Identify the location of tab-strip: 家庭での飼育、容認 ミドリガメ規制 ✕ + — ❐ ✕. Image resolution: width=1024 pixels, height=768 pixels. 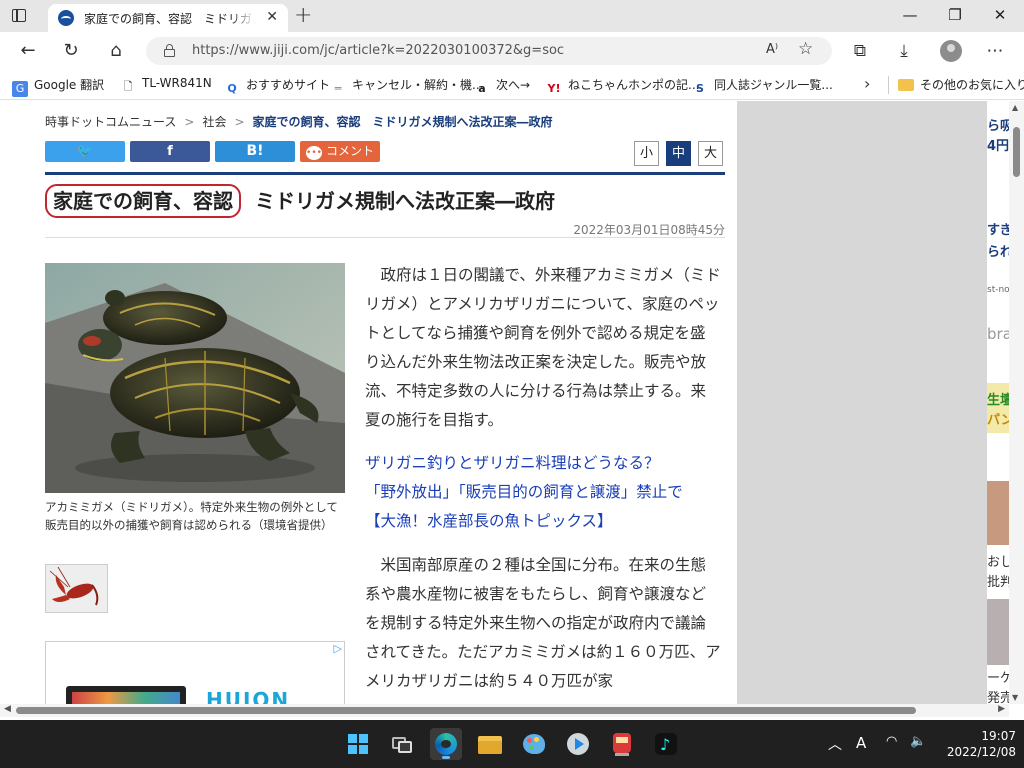
(512, 16).